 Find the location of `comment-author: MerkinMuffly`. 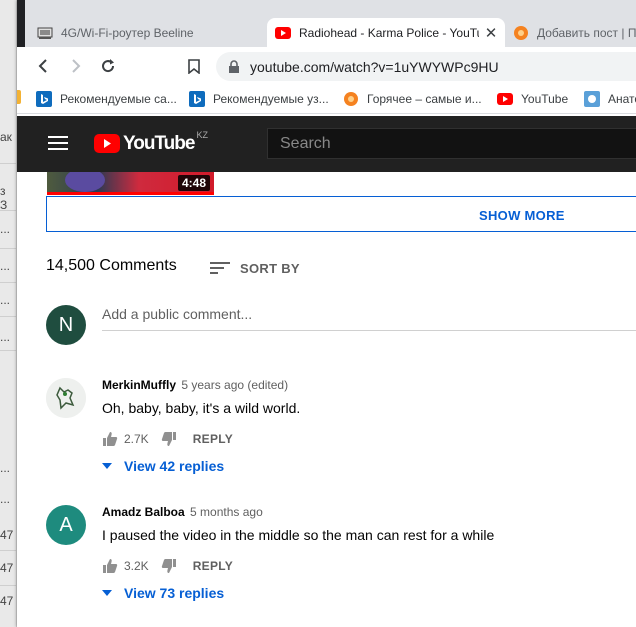

comment-author: MerkinMuffly is located at coordinates (139, 385).